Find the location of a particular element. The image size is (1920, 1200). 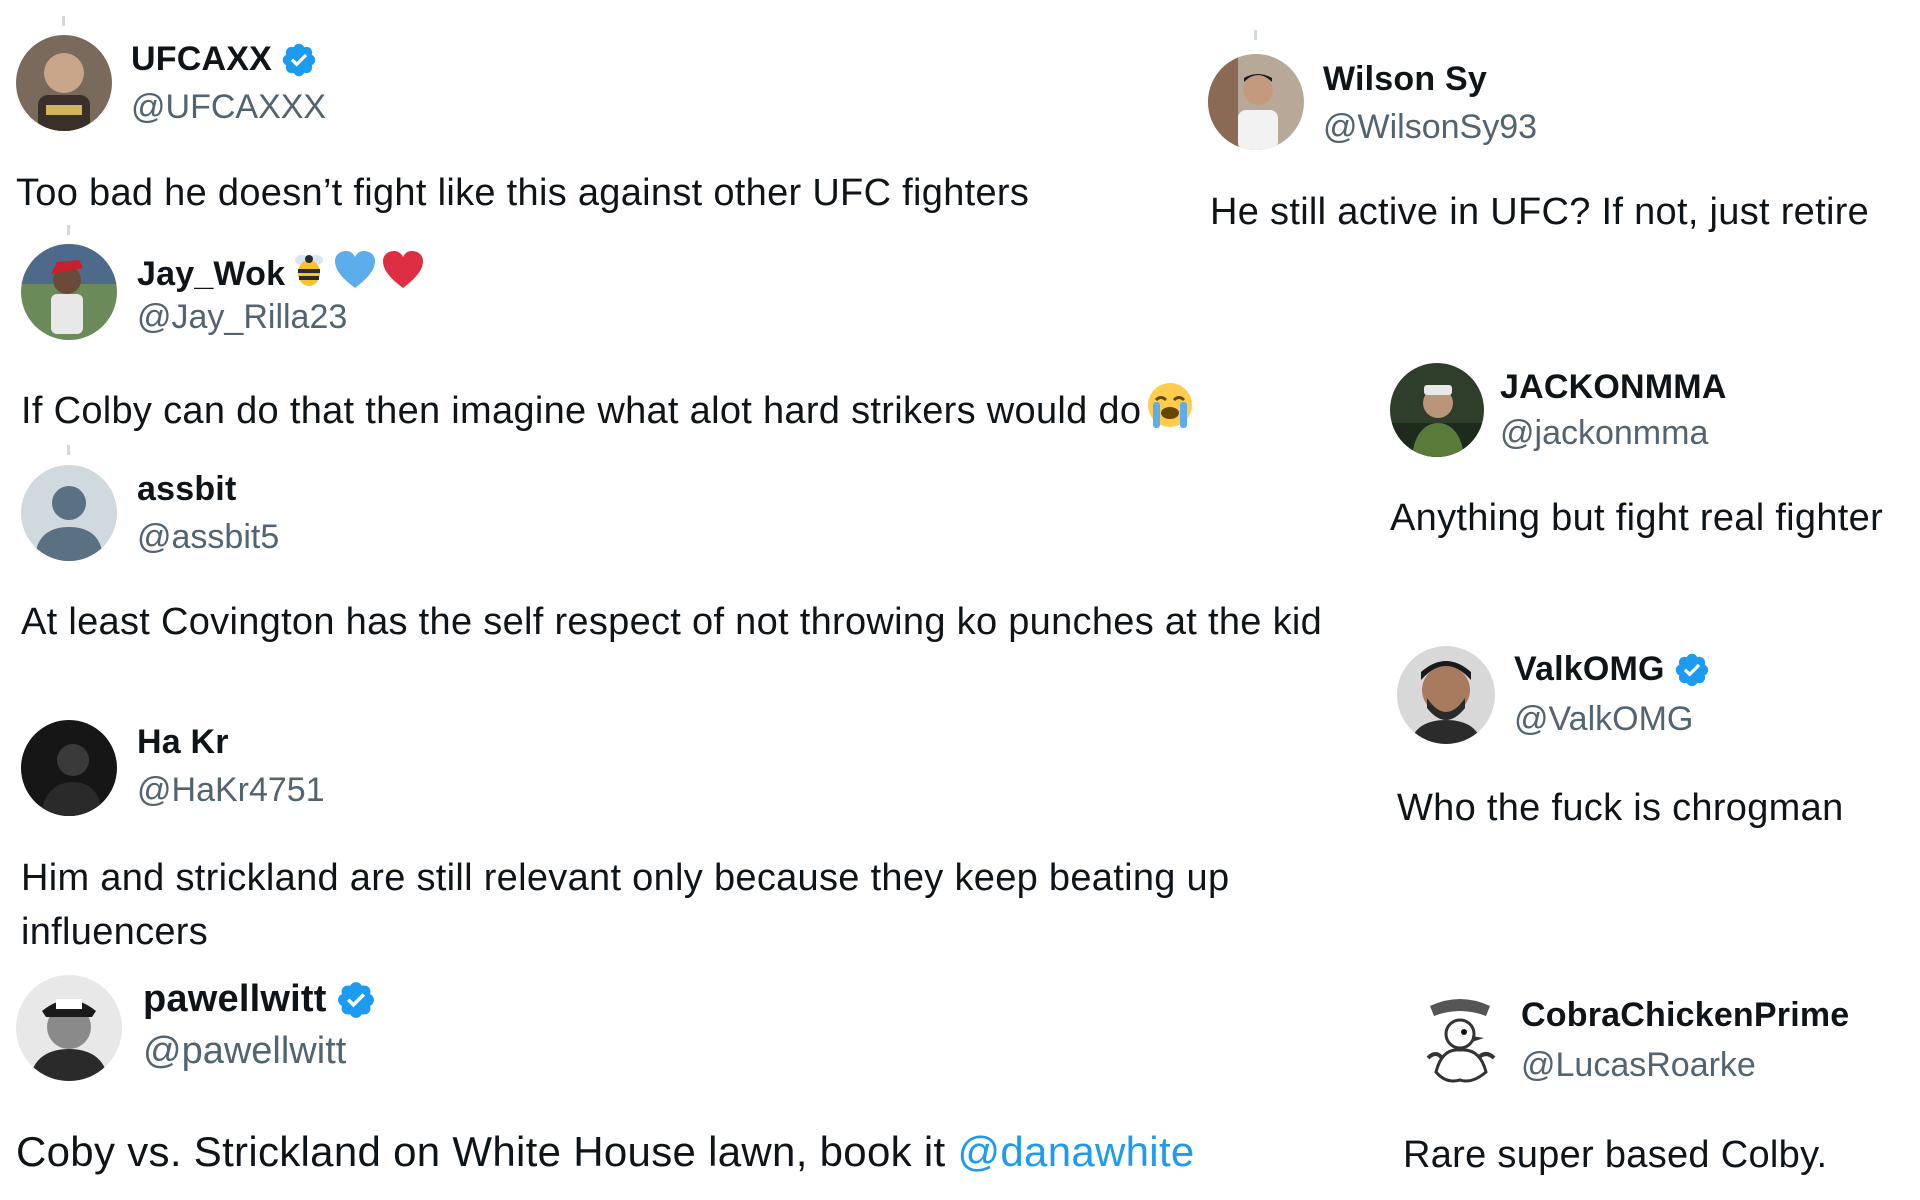

display-name: Wilson Sy is located at coordinates (1405, 79).